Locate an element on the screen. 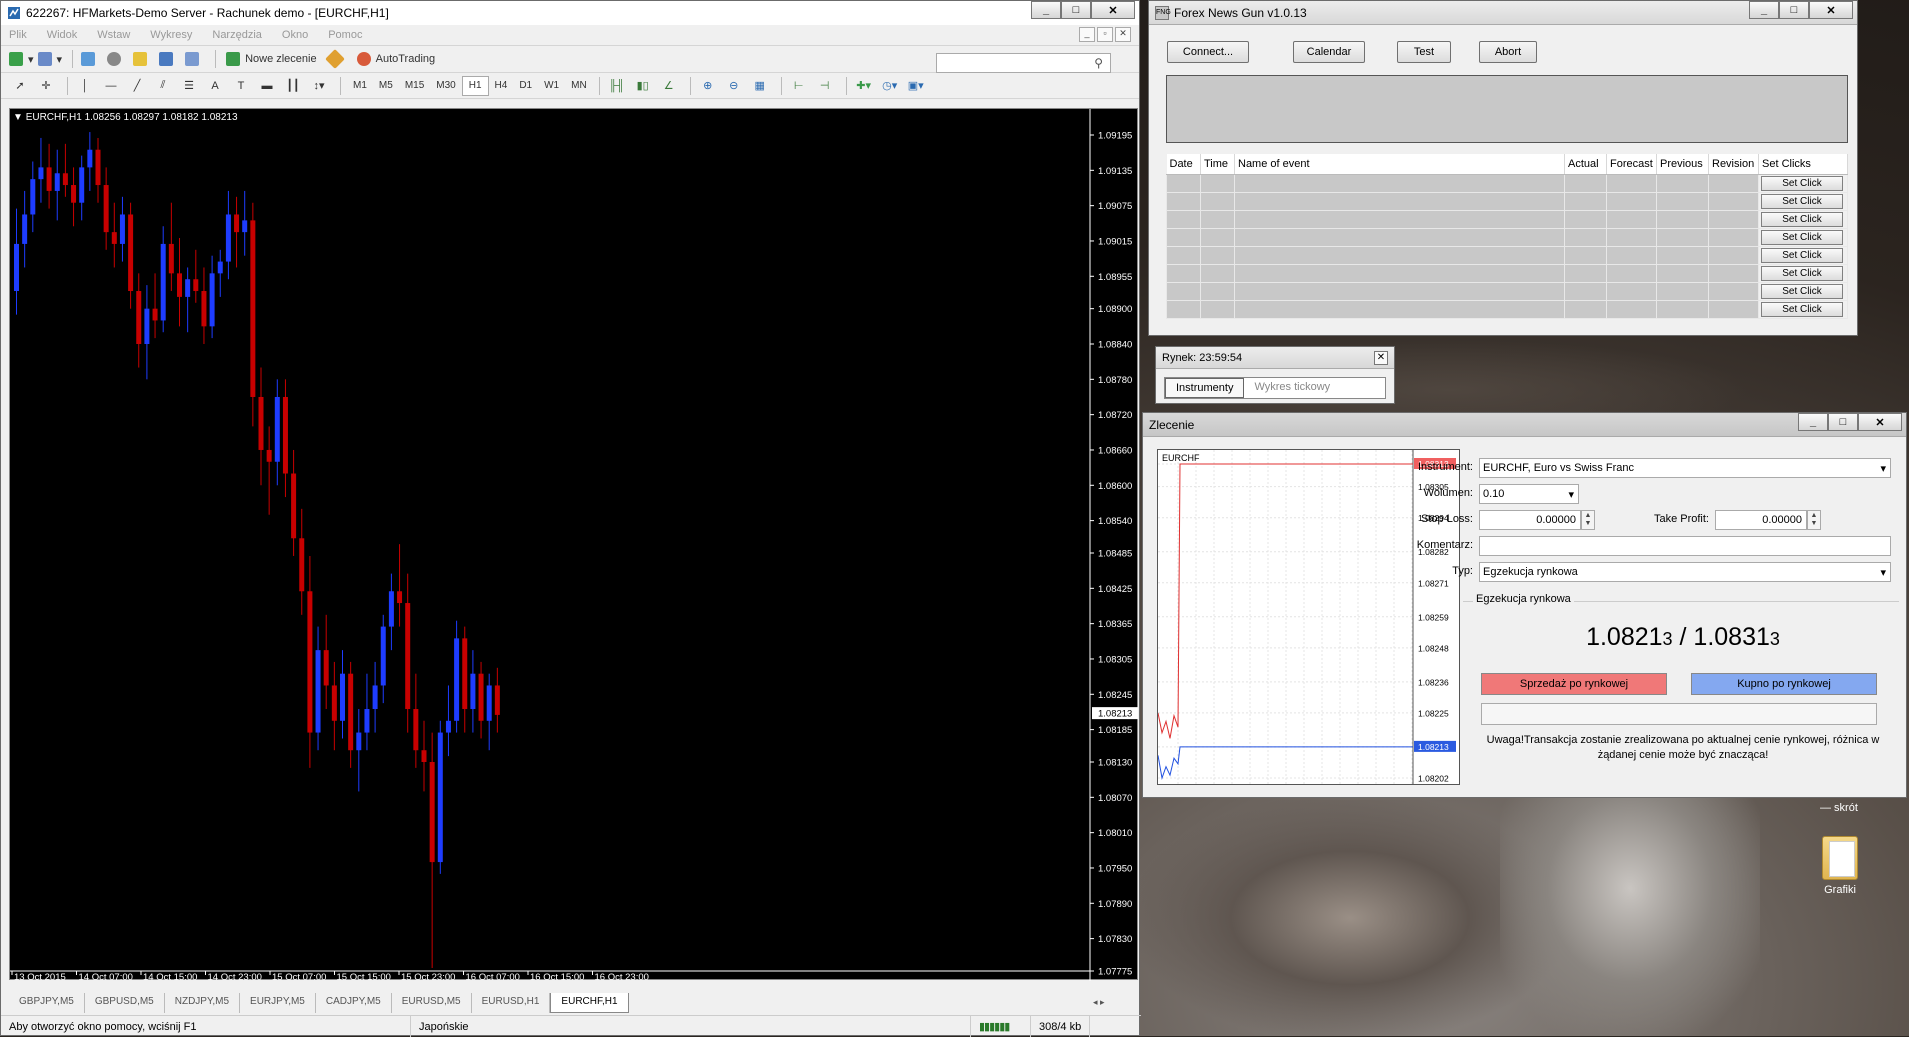 This screenshot has height=1037, width=1909. desktop-folder-grafiki: Grafiki is located at coordinates (1840, 866).